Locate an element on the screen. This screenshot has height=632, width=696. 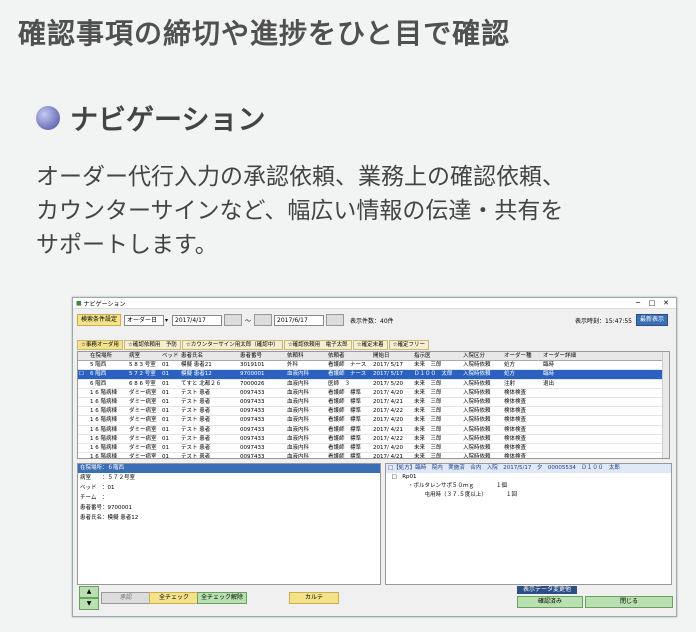
approve-button: 承認 is located at coordinates (126, 598).